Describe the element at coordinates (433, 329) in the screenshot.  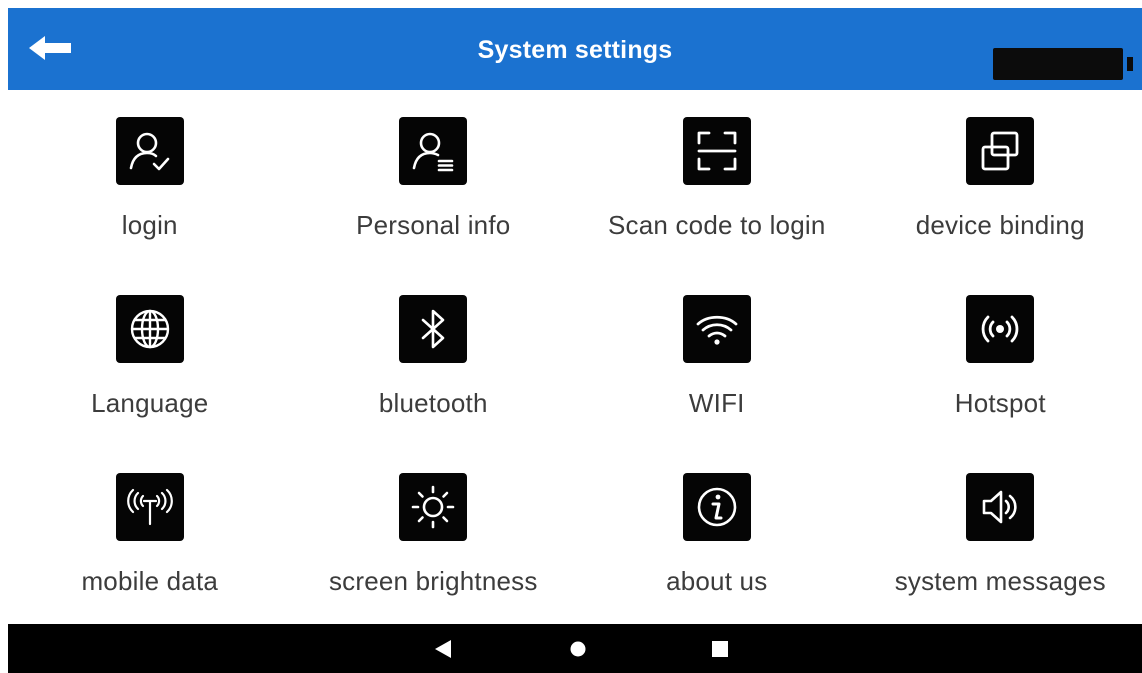
I see `bluetooth-icon` at that location.